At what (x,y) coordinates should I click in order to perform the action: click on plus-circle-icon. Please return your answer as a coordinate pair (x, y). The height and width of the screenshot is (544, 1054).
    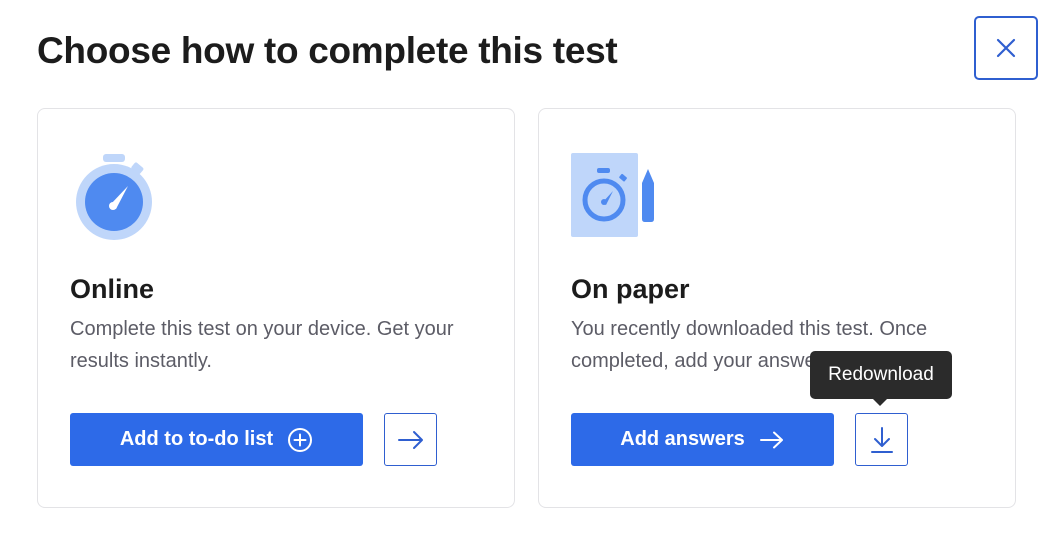
    Looking at the image, I should click on (300, 439).